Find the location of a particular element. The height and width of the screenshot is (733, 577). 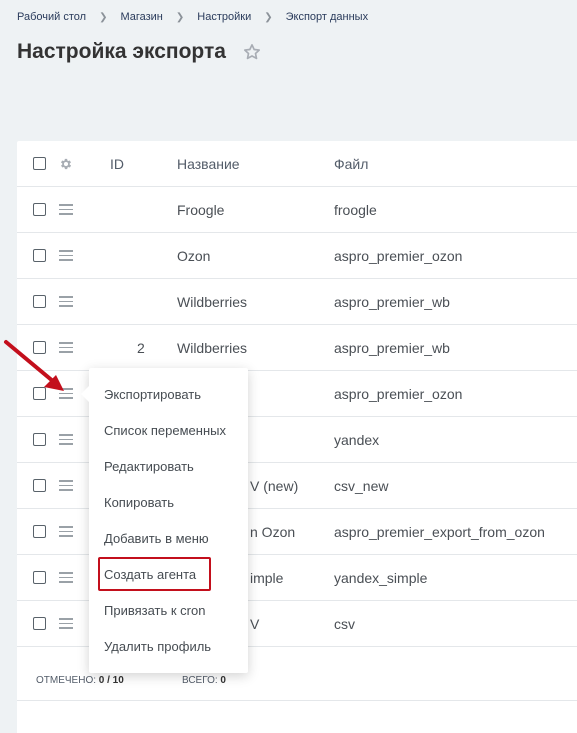

menu-item-copy: Копировать is located at coordinates (139, 502).